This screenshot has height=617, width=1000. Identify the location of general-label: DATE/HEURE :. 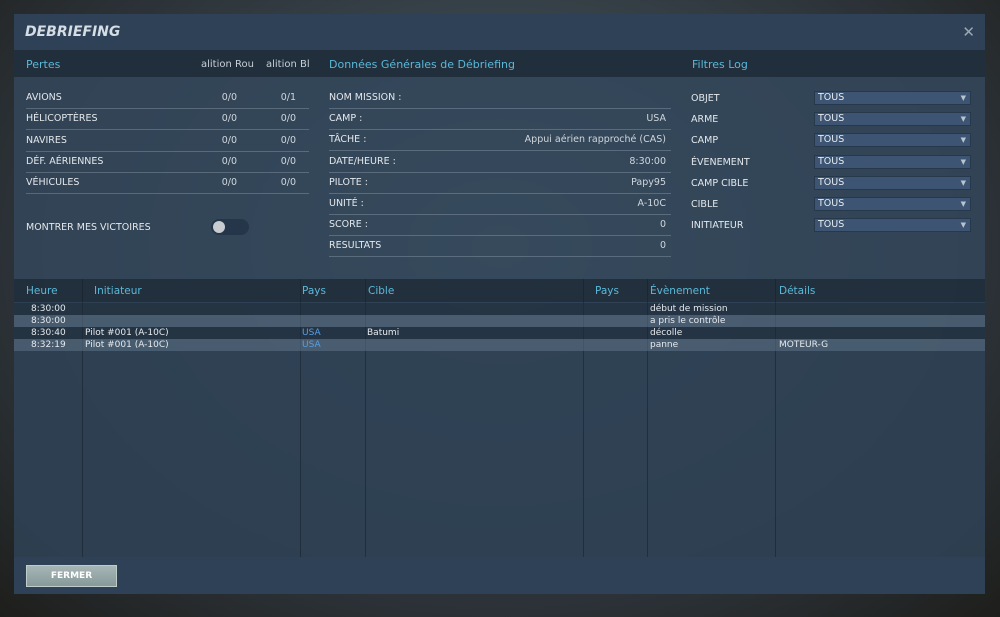
(362, 161).